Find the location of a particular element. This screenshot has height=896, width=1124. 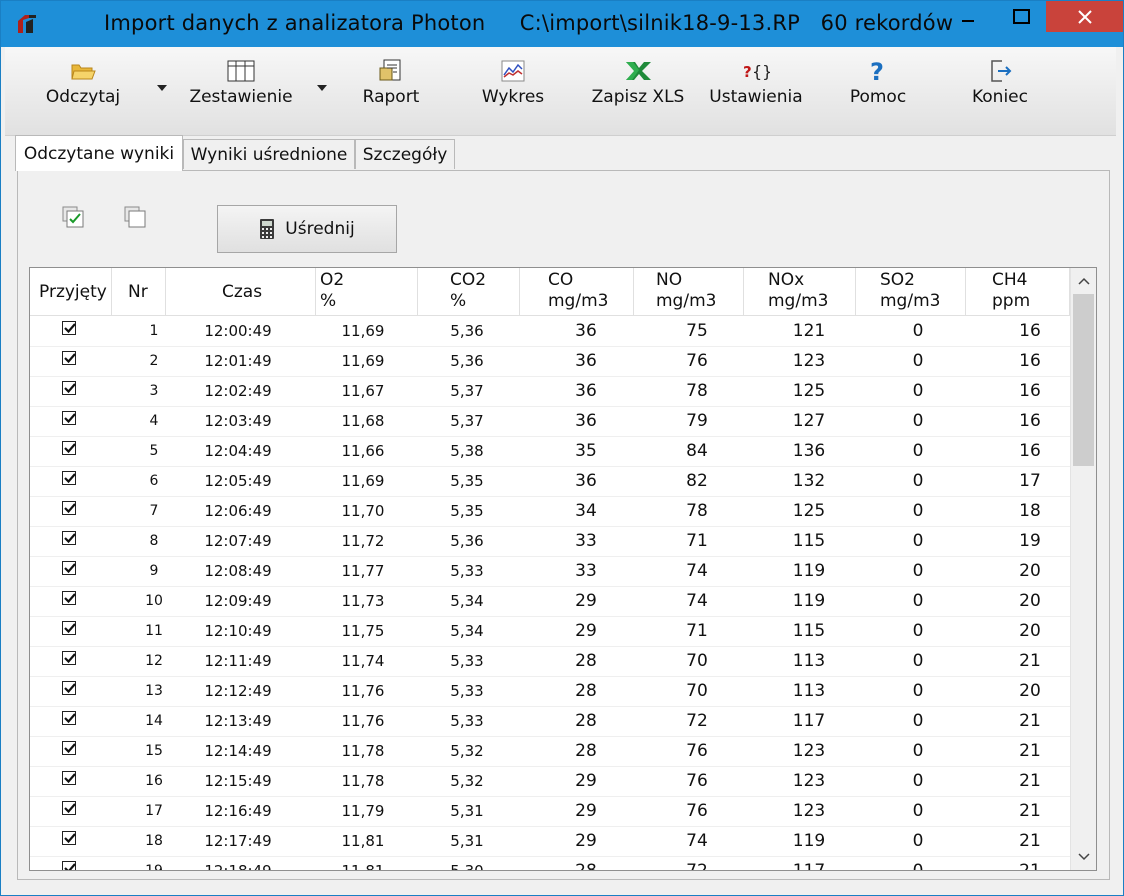

report-icon is located at coordinates (391, 71).